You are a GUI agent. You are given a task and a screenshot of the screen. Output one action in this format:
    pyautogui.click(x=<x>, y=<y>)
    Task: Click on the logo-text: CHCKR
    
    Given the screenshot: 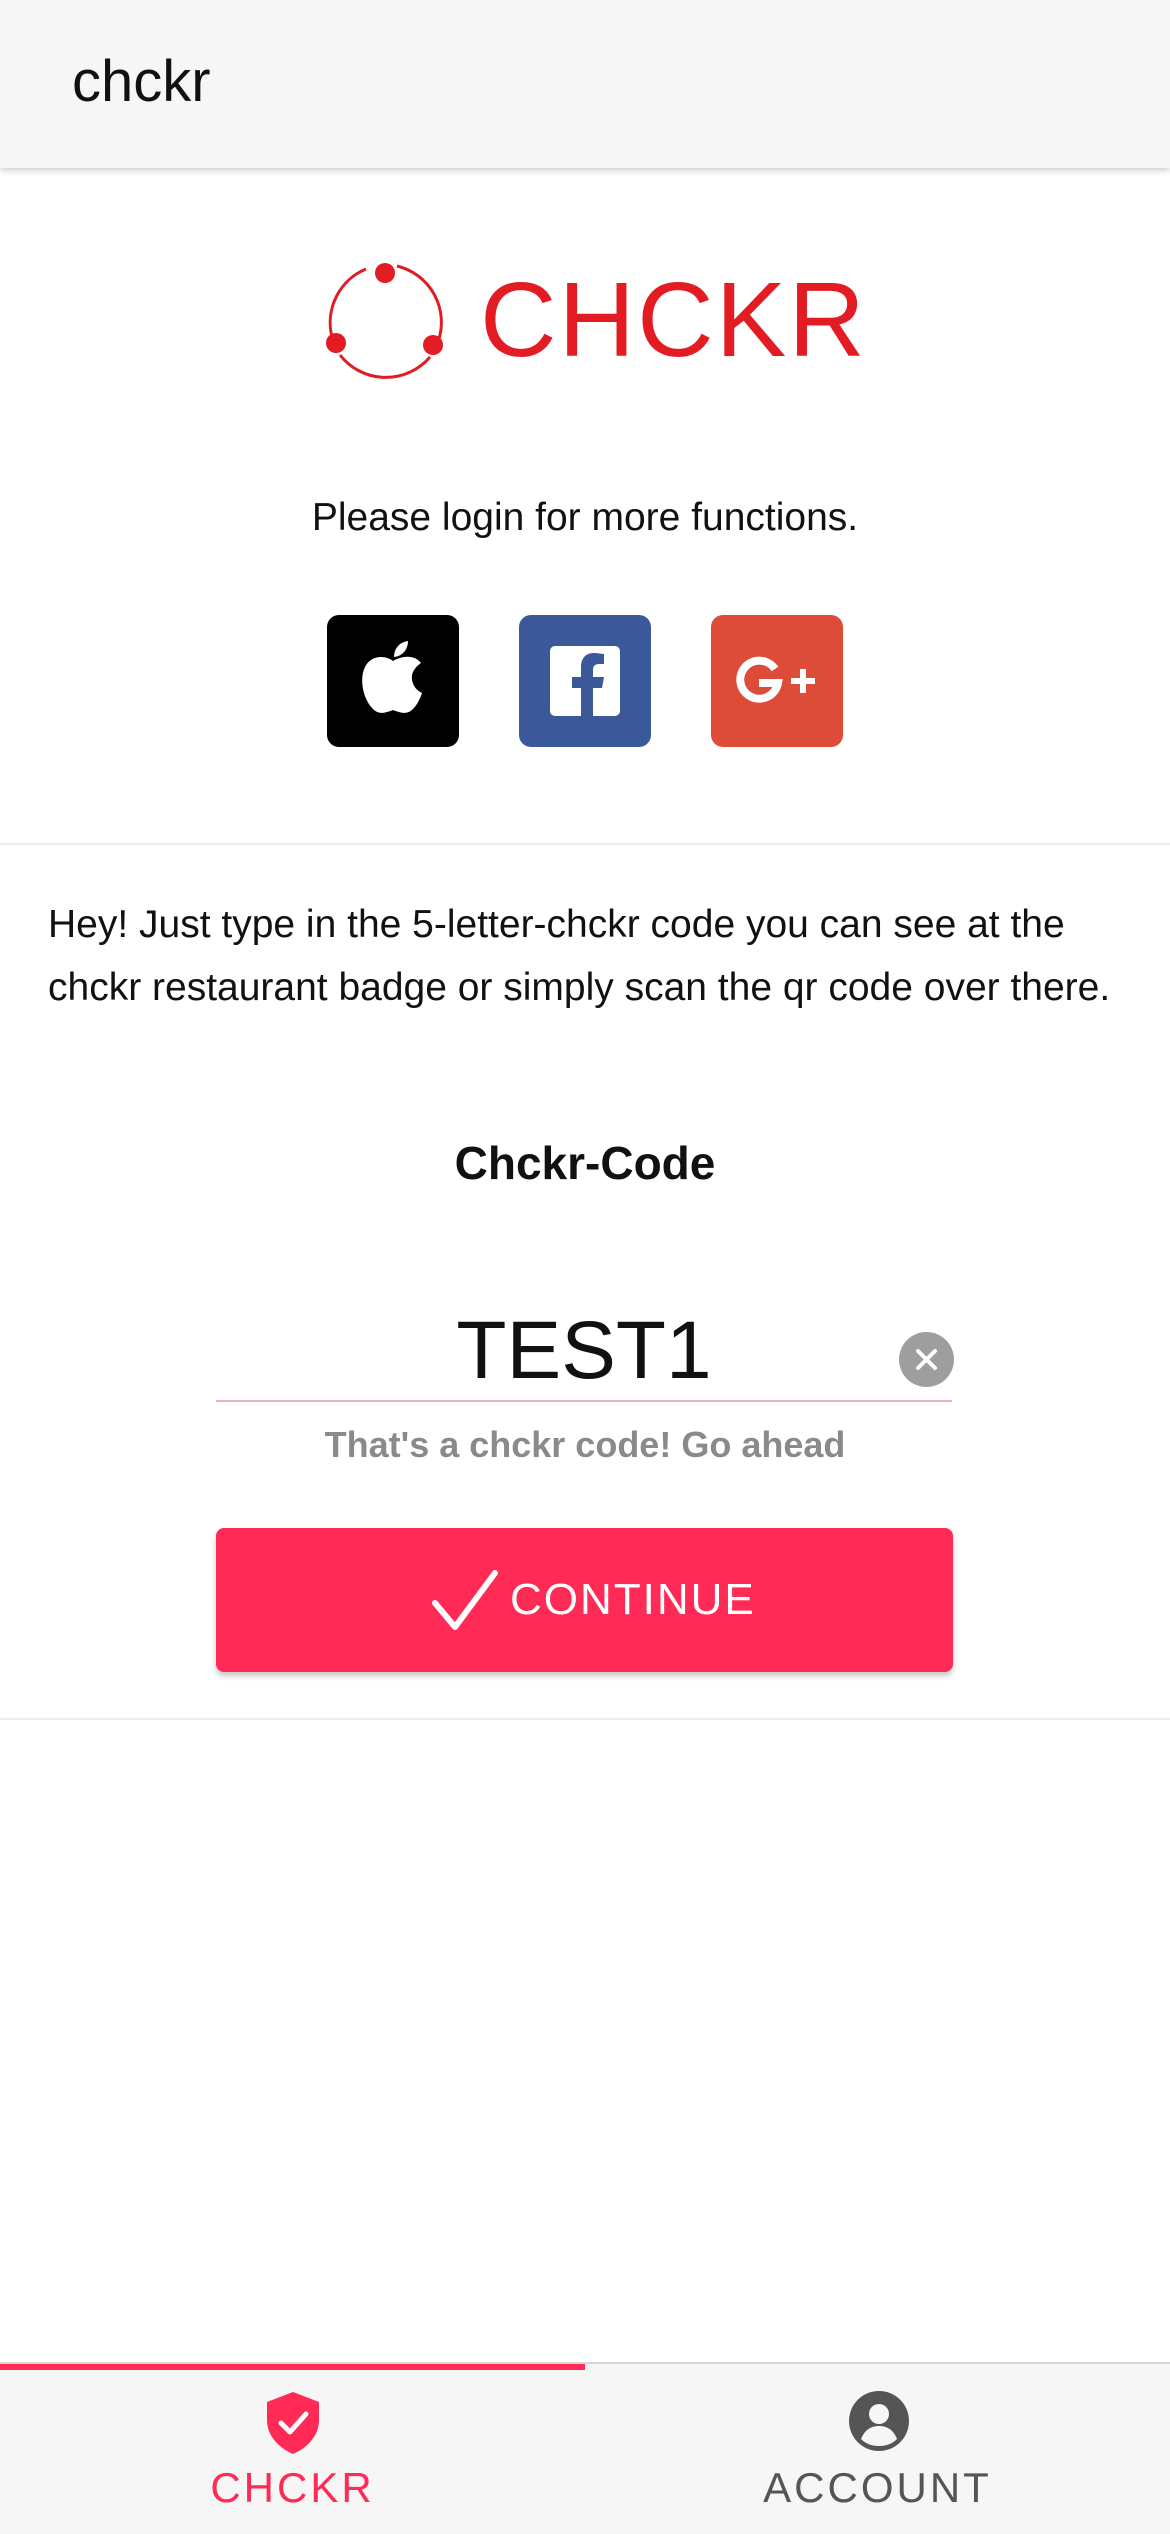 What is the action you would take?
    pyautogui.click(x=673, y=320)
    